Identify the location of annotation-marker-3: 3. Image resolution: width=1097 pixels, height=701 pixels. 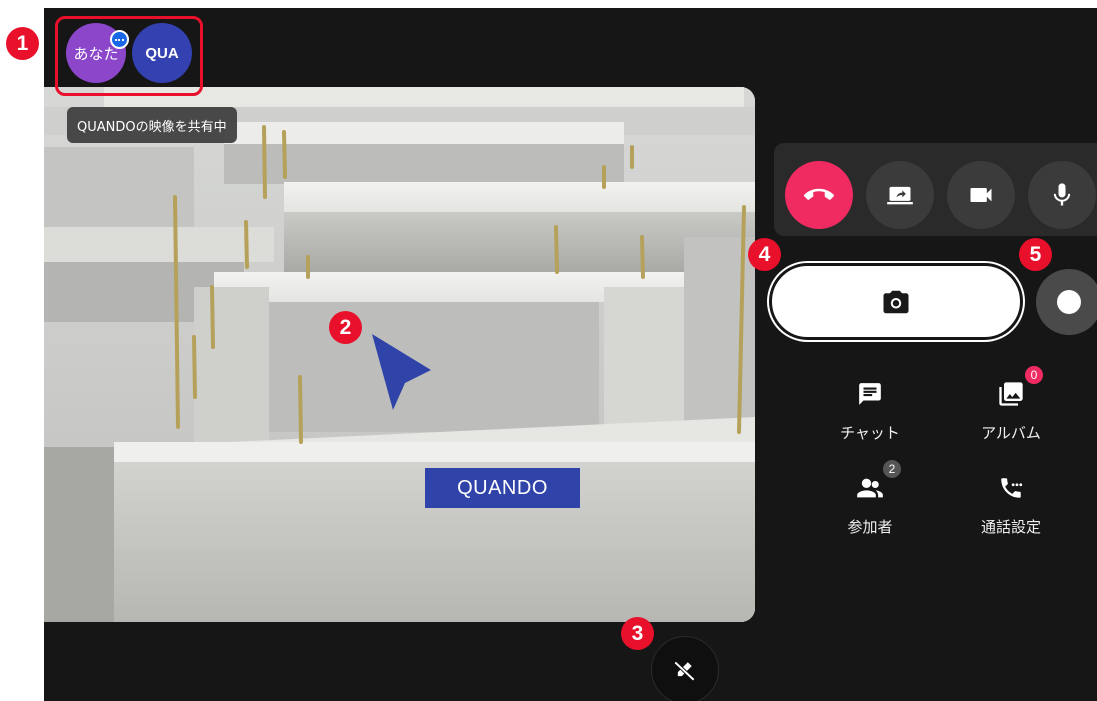
(637, 633).